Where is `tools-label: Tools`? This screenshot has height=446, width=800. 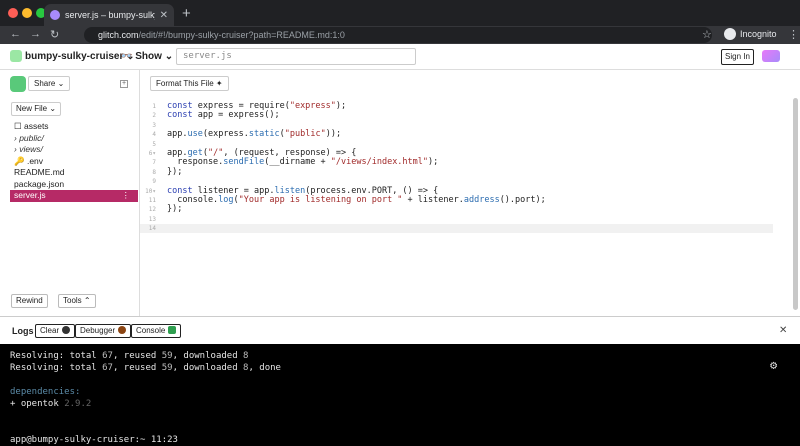
tools-label: Tools is located at coordinates (72, 300).